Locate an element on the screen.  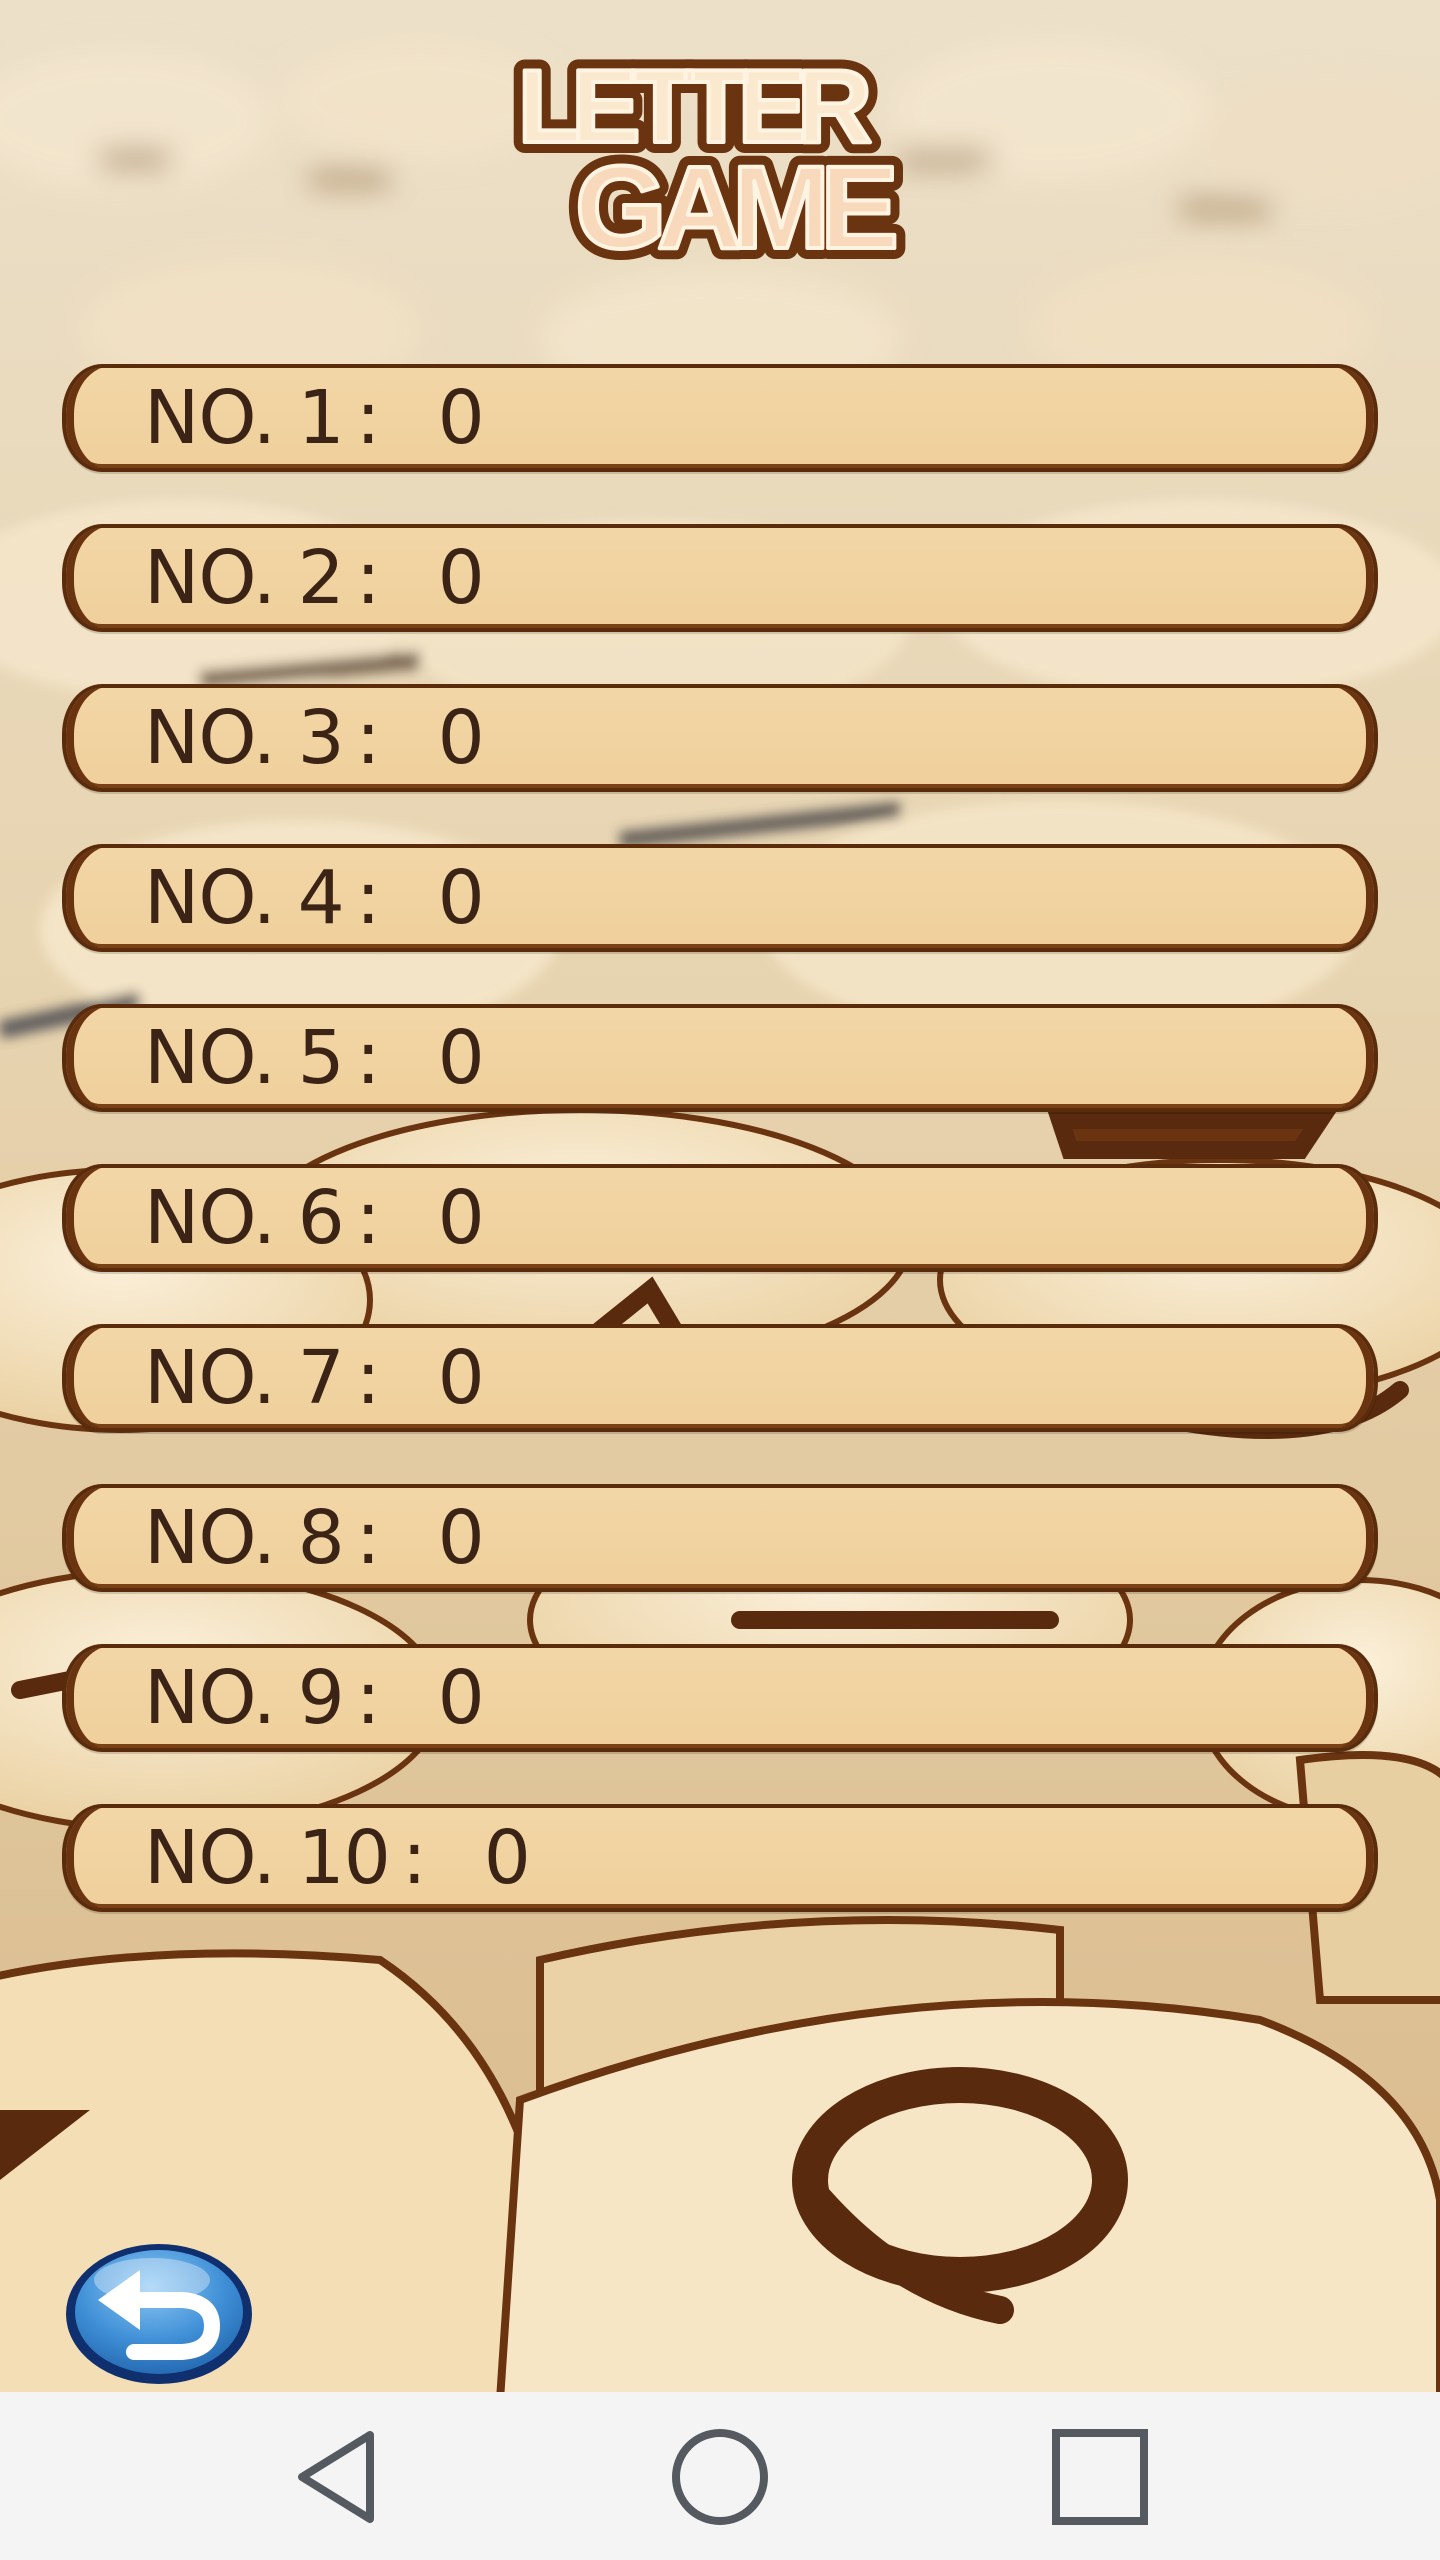
rank-label: NO. 9 is located at coordinates (244, 1698).